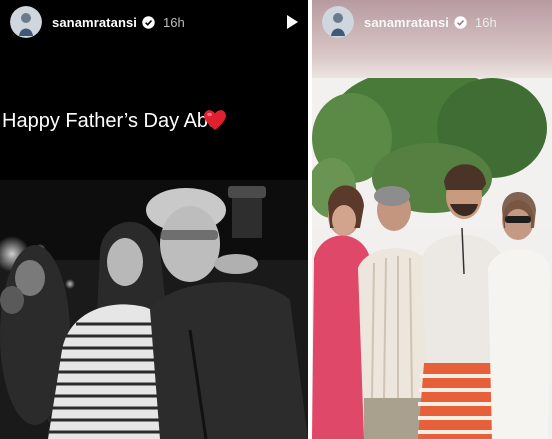  I want to click on play-icon, so click(292, 22).